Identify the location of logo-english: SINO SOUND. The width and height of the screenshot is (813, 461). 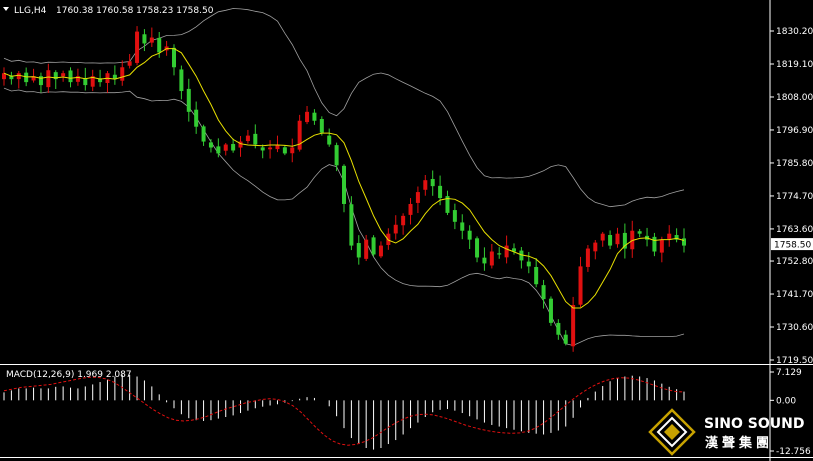
(754, 424).